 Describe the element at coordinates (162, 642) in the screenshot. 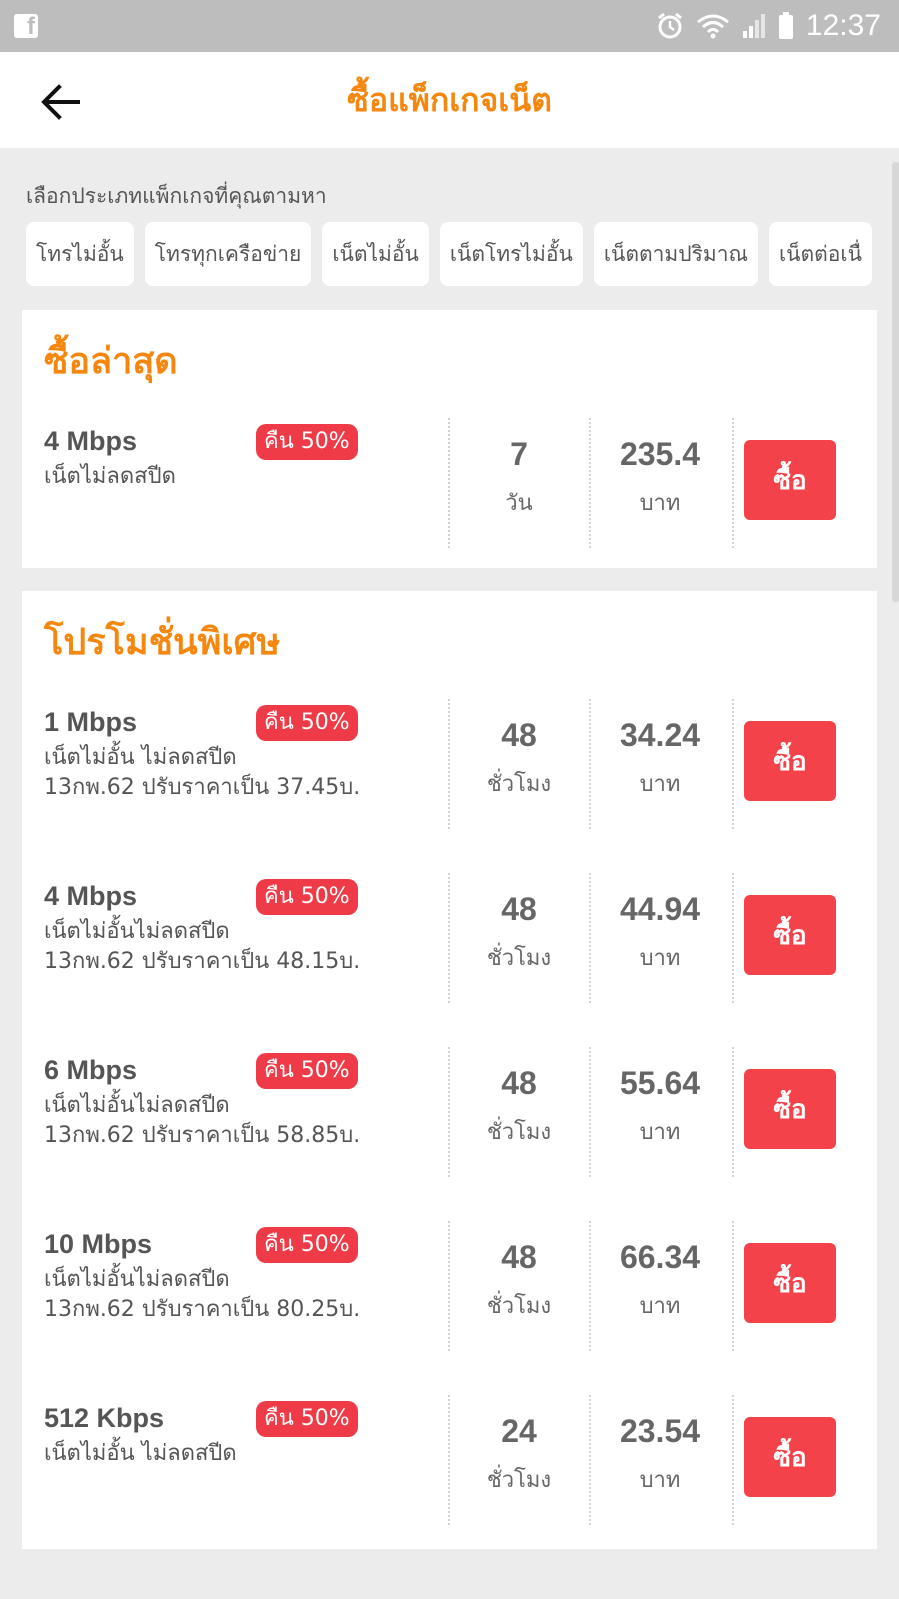

I see `promo-title: โปรโมชั่นพิเศษ` at that location.